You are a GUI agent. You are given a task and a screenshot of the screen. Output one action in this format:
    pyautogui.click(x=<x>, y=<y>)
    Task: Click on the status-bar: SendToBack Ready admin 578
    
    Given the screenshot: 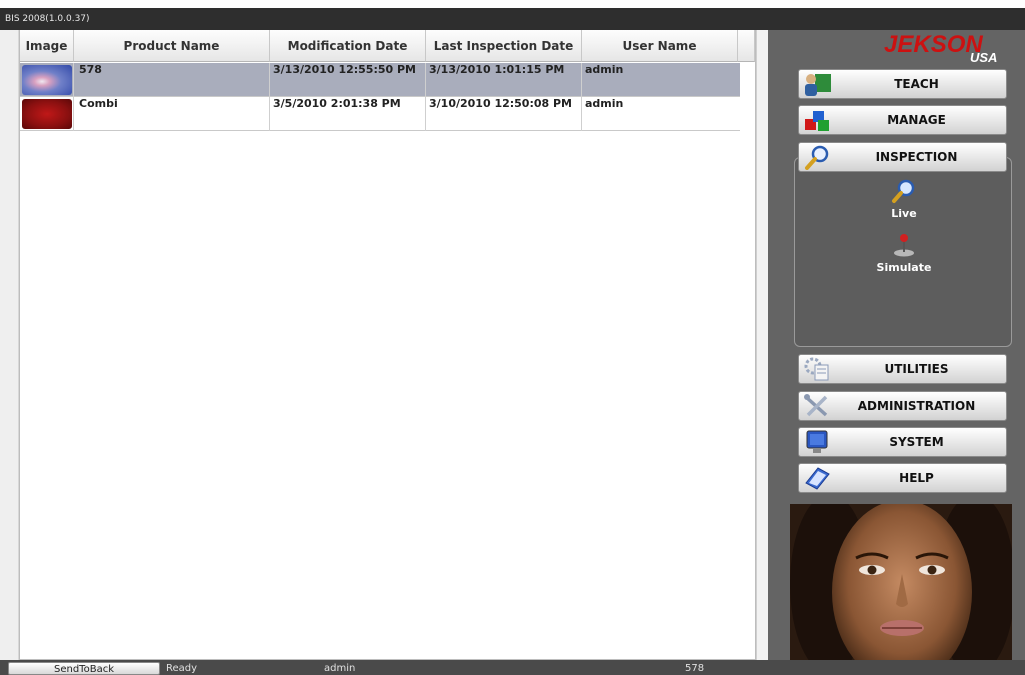 What is the action you would take?
    pyautogui.click(x=512, y=667)
    